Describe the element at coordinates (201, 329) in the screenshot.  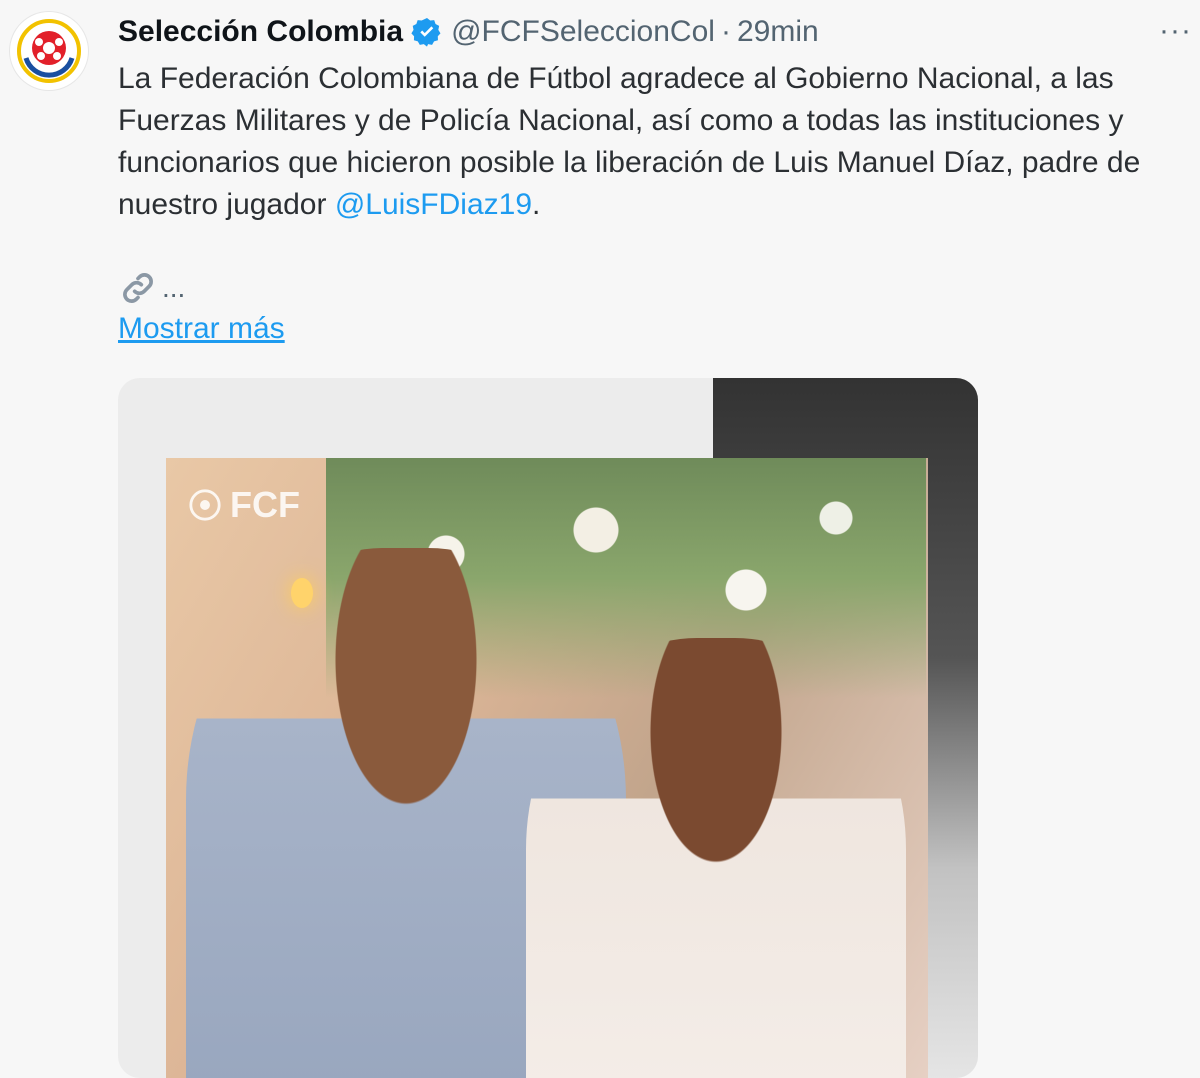
I see `show-more-link: Mostrar más` at that location.